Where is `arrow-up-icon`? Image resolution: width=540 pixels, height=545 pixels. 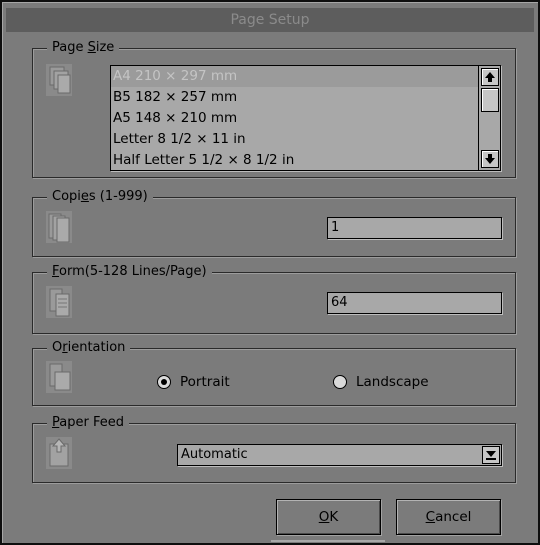 arrow-up-icon is located at coordinates (490, 77).